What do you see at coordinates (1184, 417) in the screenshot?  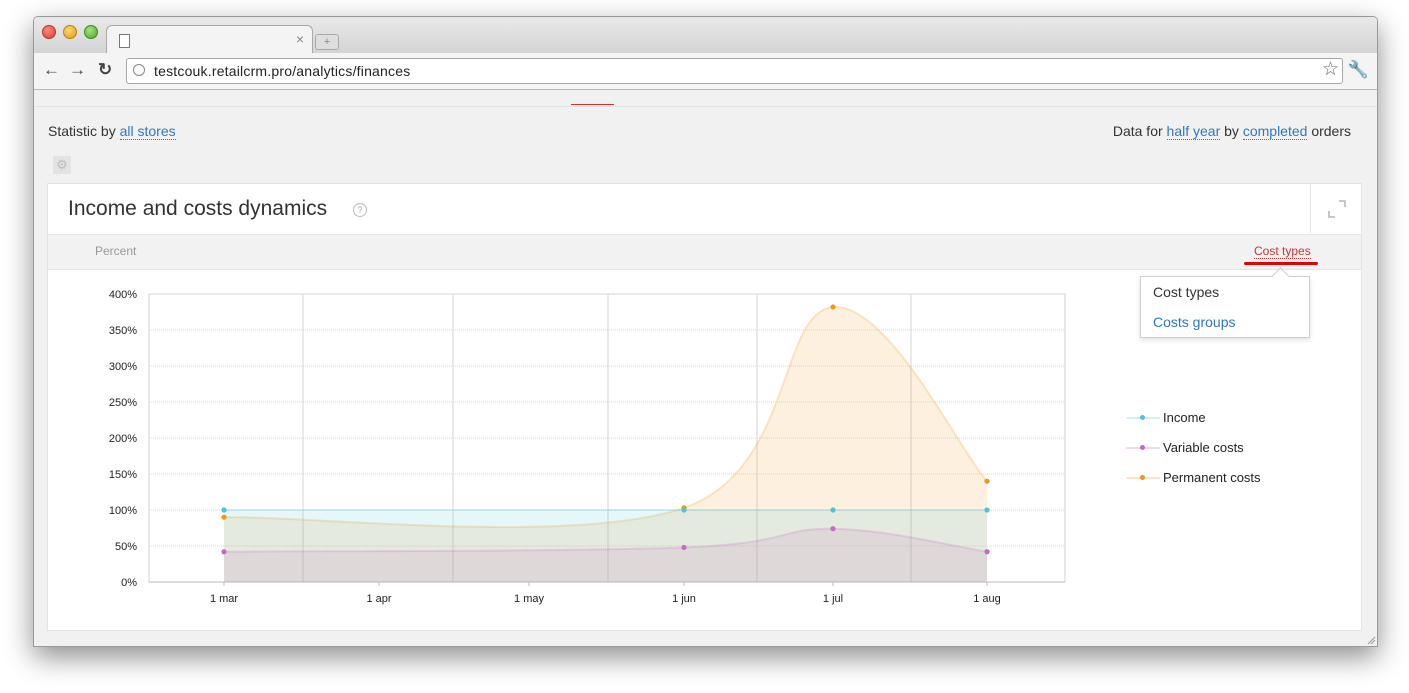 I see `legend-label: Income` at bounding box center [1184, 417].